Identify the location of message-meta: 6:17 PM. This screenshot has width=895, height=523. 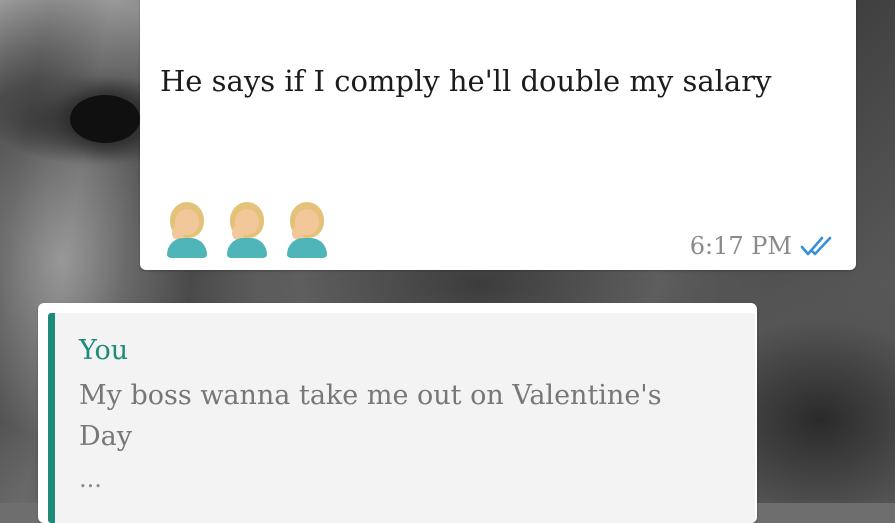
(763, 246).